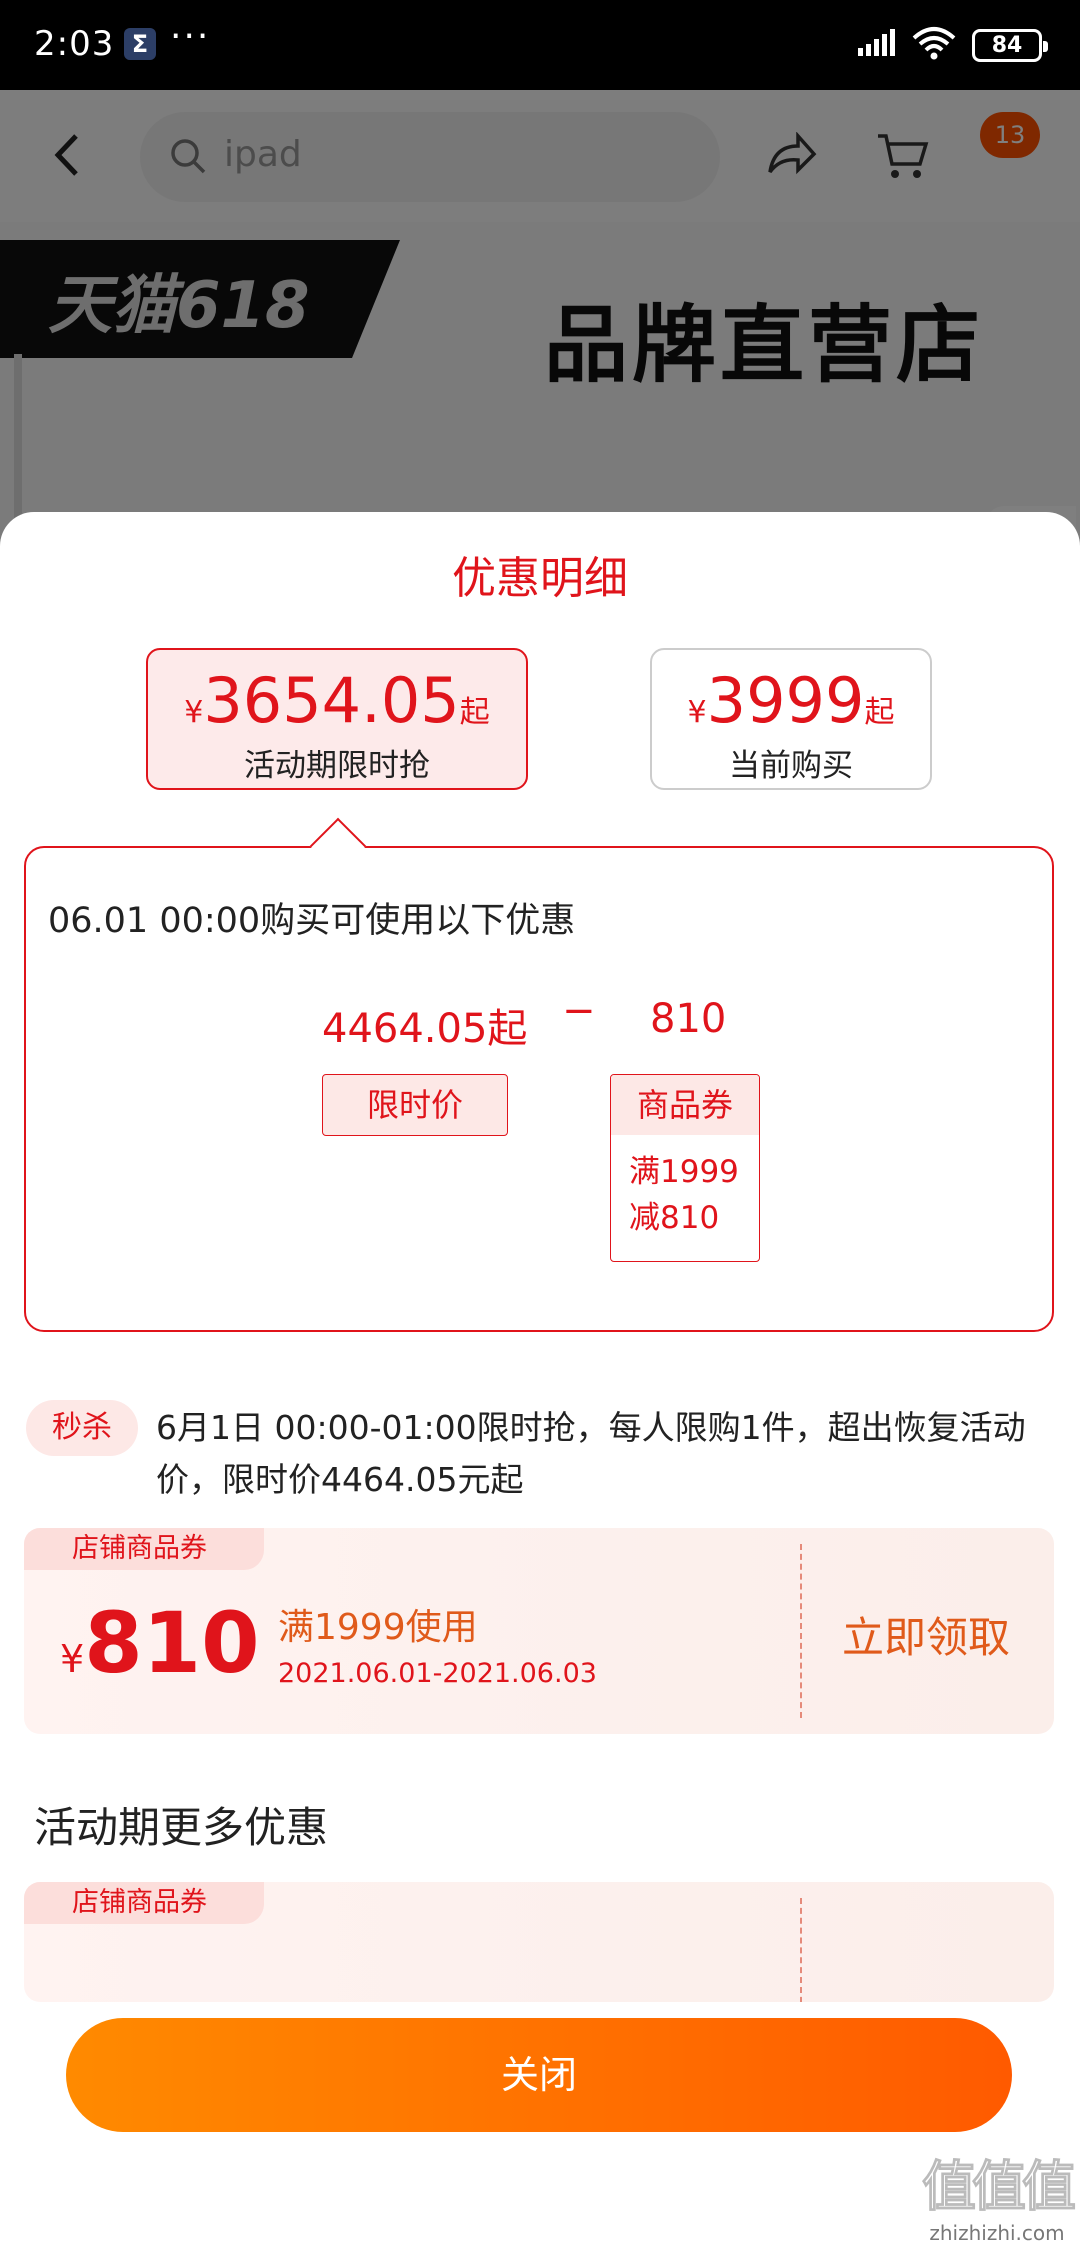 The height and width of the screenshot is (2248, 1080). I want to click on breakdown-title: 06.01 00:00购买可使用以下优惠, so click(312, 921).